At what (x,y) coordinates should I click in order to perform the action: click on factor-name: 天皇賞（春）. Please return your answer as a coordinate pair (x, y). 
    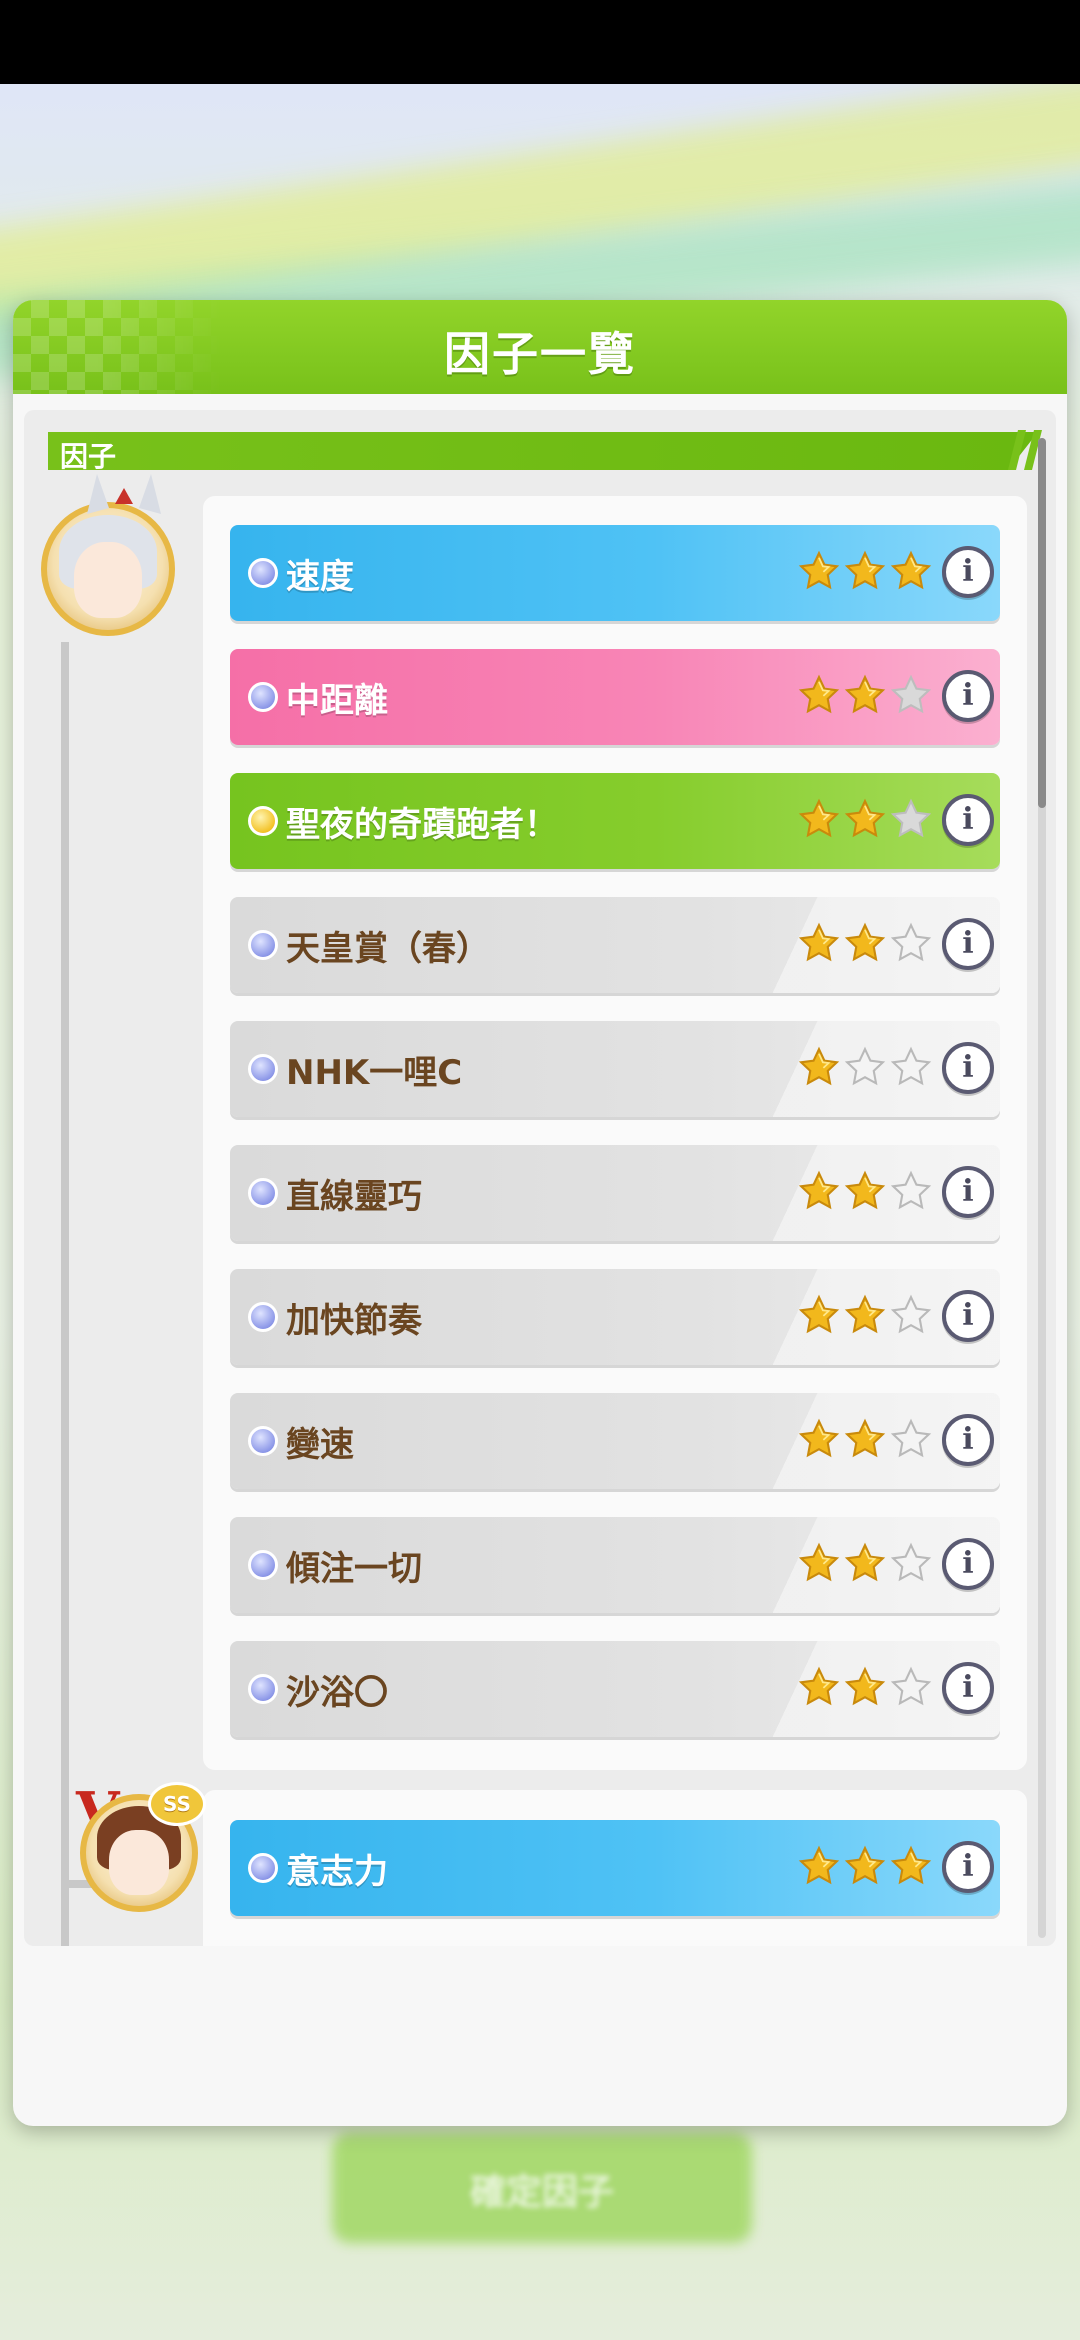
    Looking at the image, I should click on (388, 949).